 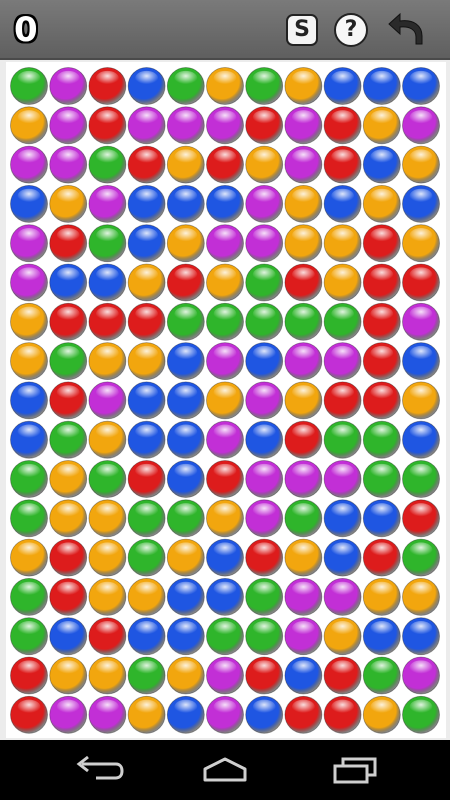 What do you see at coordinates (355, 770) in the screenshot?
I see `recent-apps-button` at bounding box center [355, 770].